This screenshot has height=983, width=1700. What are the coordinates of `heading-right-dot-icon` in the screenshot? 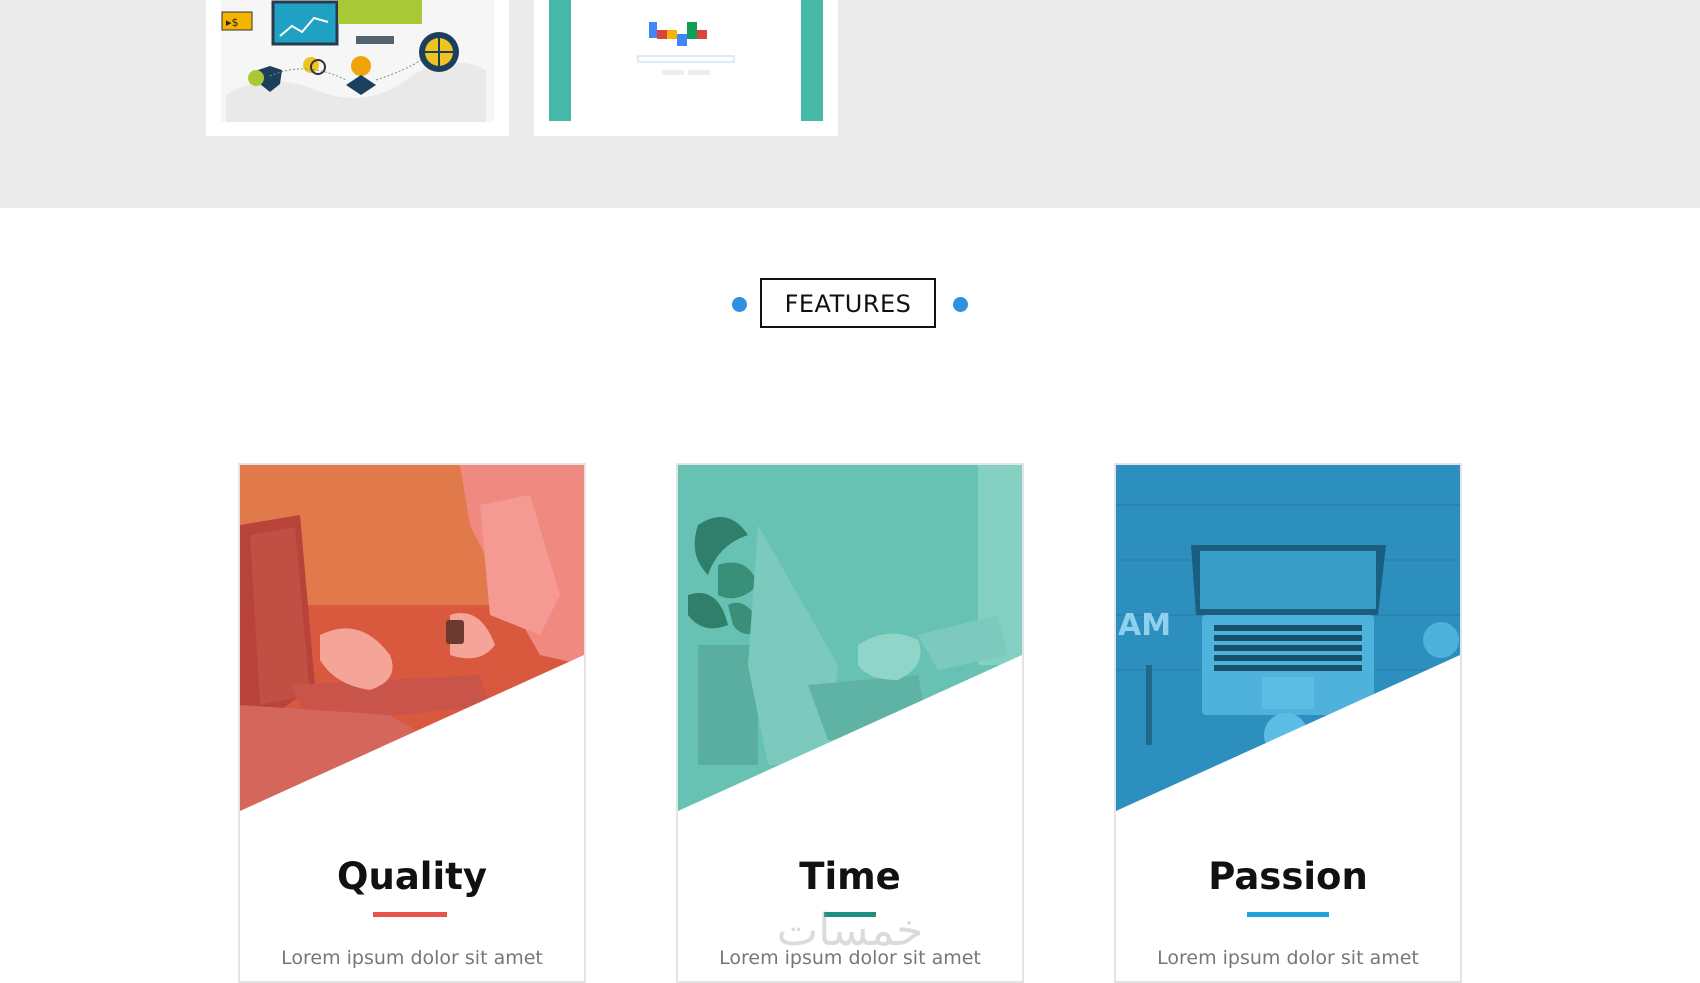 It's located at (960, 304).